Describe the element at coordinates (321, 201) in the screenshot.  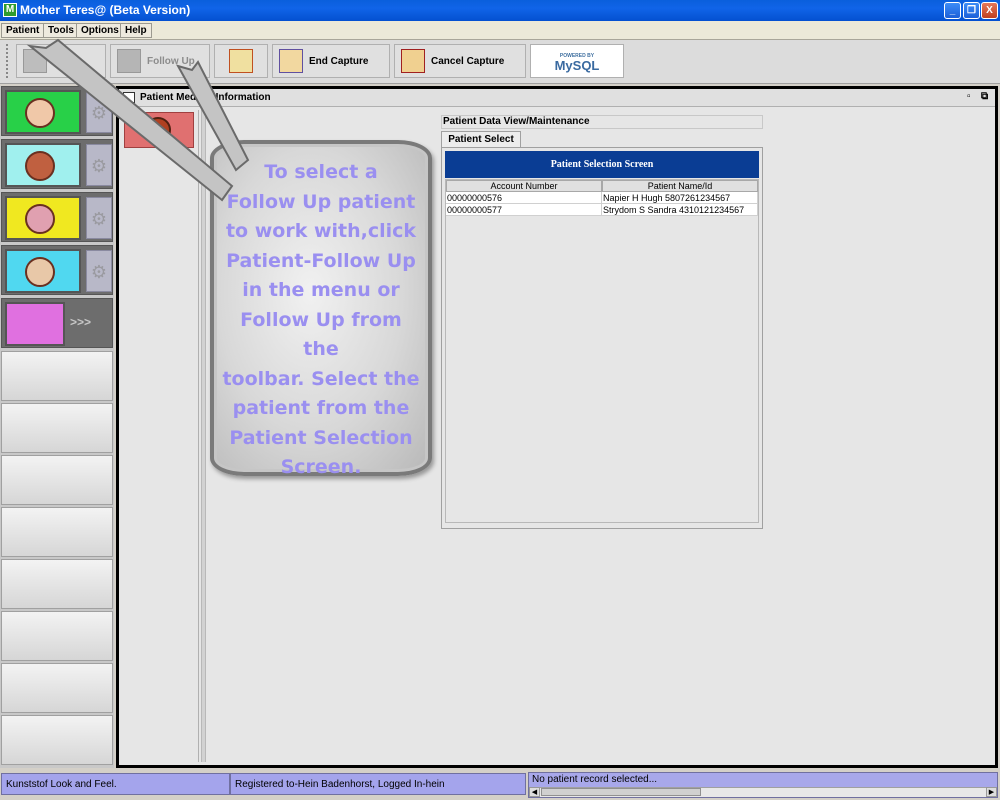
I see `callout-line: Follow Up patient` at that location.